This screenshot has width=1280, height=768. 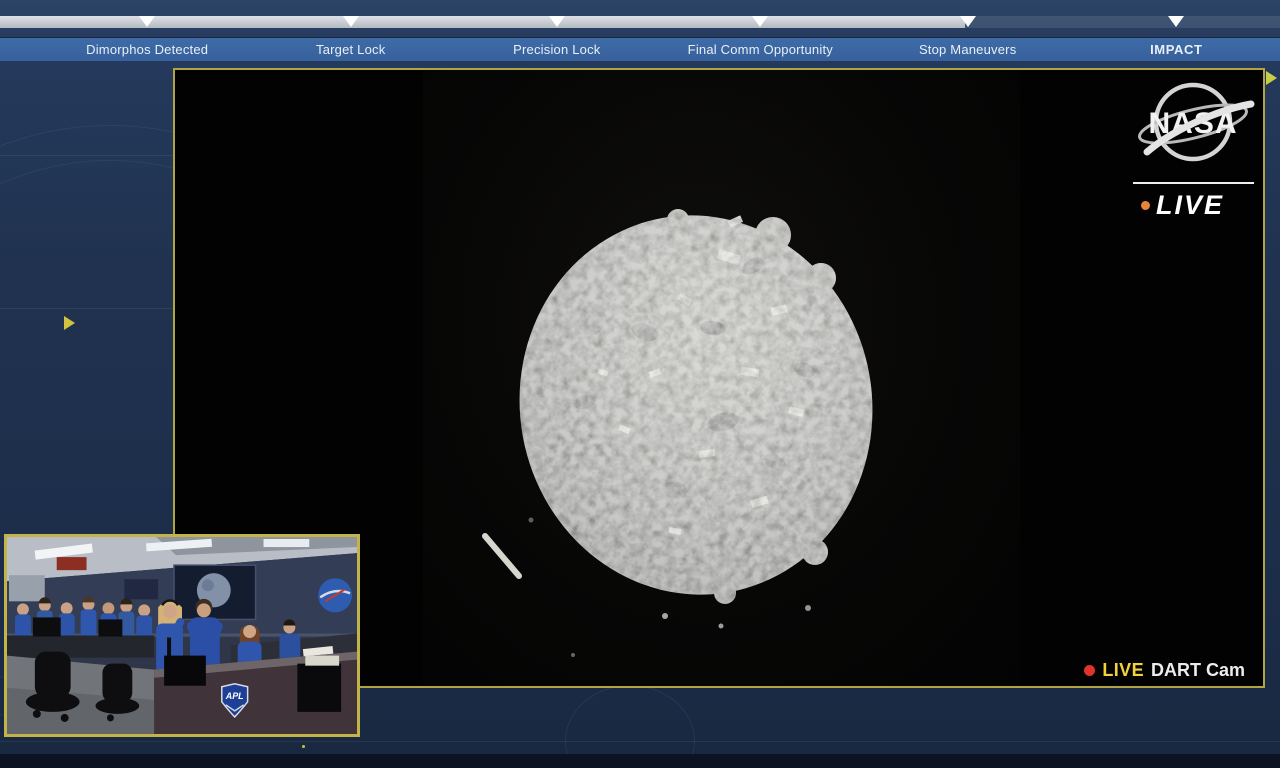 I want to click on milestone-label-stop-maneuvers: Stop Maneuvers, so click(x=967, y=49).